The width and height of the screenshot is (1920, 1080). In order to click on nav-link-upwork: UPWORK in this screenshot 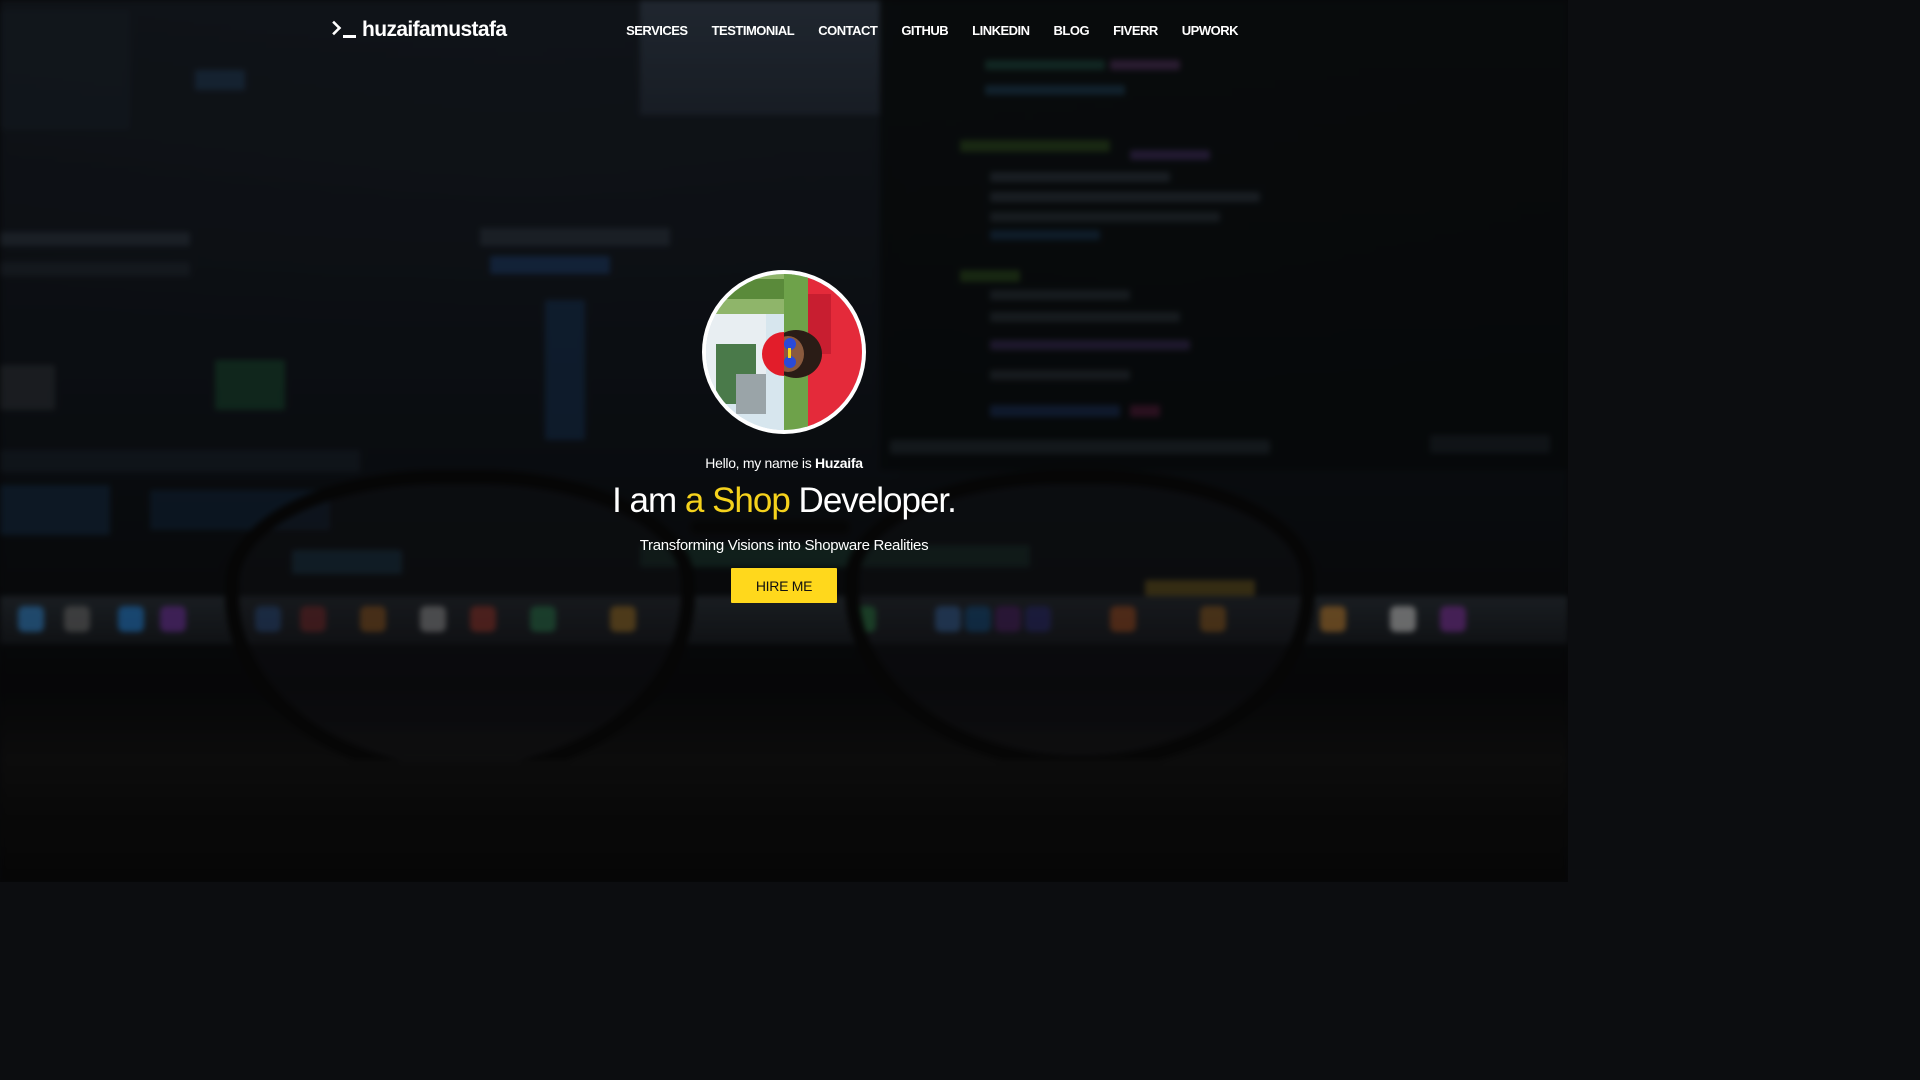, I will do `click(1210, 30)`.